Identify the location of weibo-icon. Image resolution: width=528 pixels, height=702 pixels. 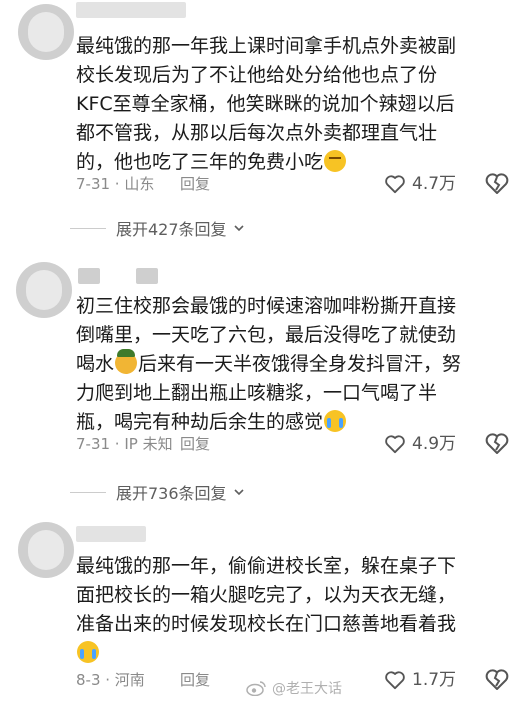
(256, 688).